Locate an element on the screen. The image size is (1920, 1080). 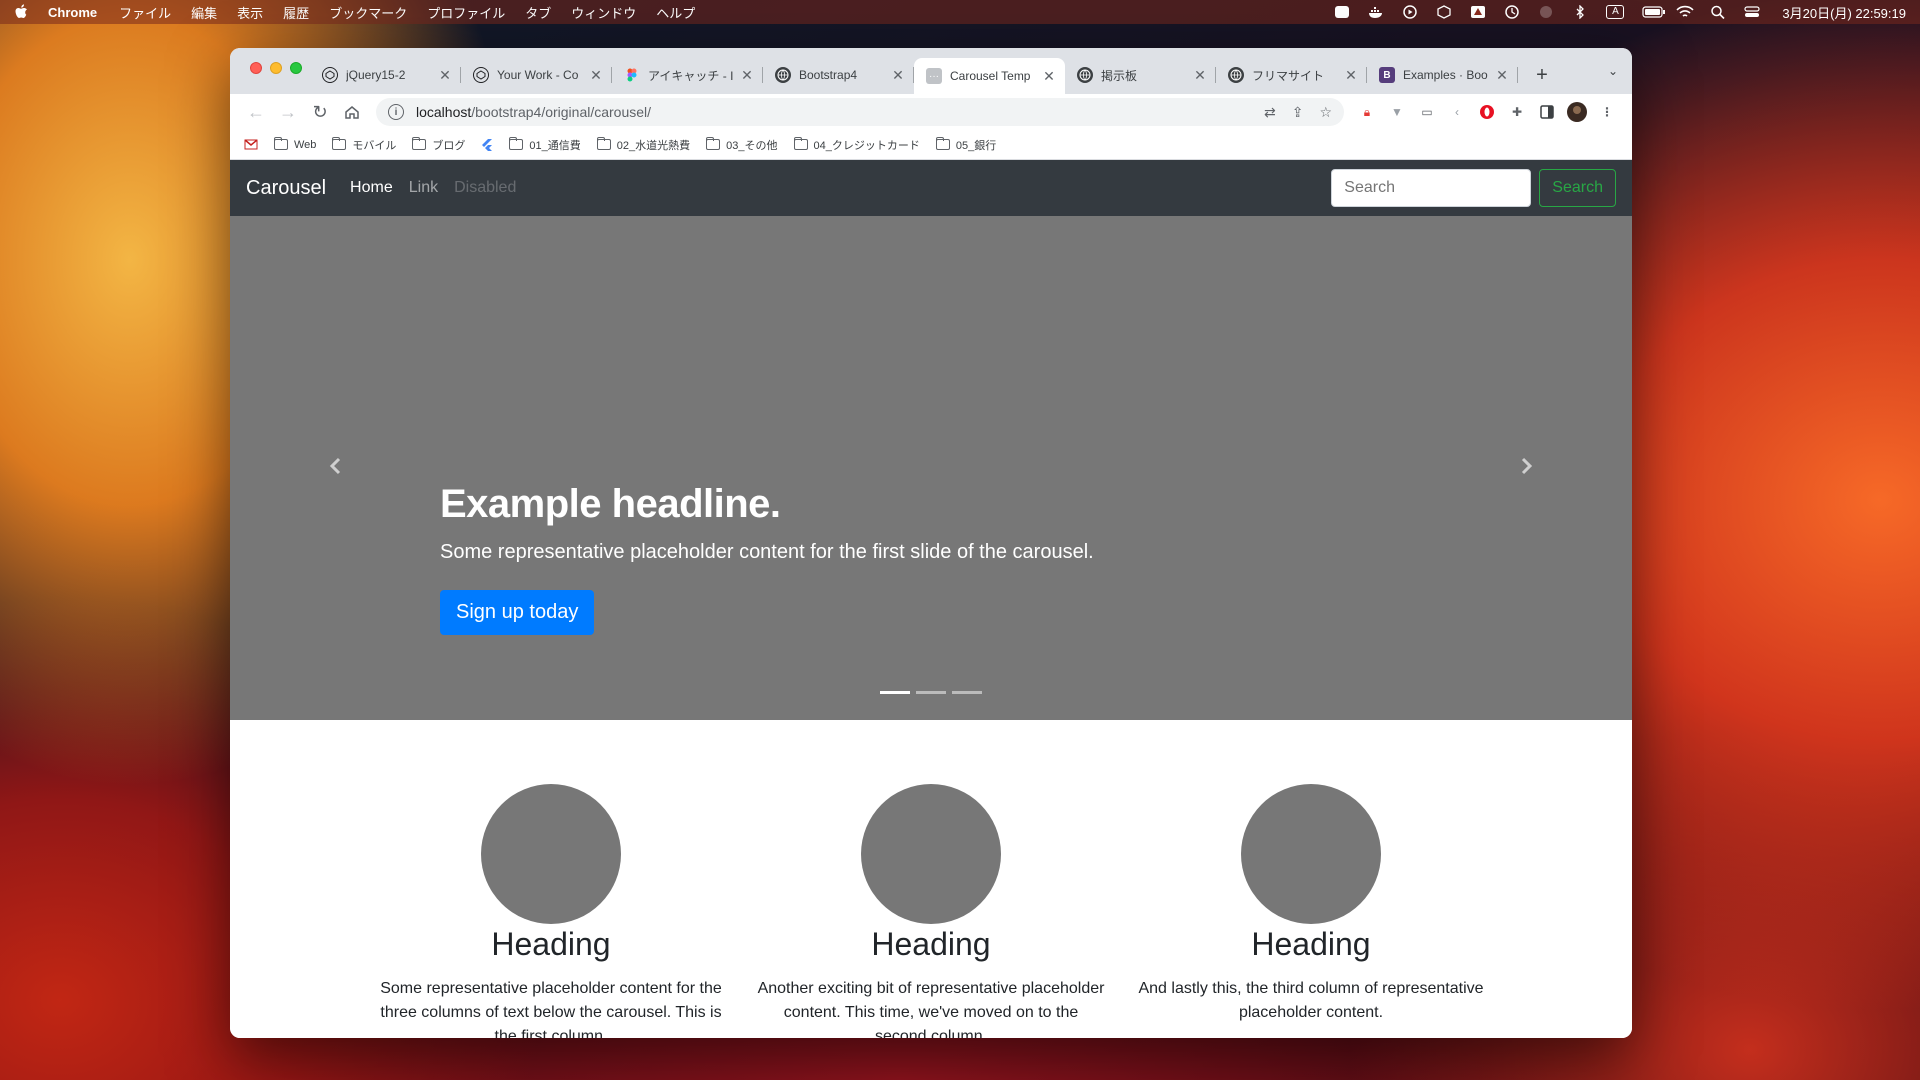
bookmark-label: 05_銀行 is located at coordinates (976, 145).